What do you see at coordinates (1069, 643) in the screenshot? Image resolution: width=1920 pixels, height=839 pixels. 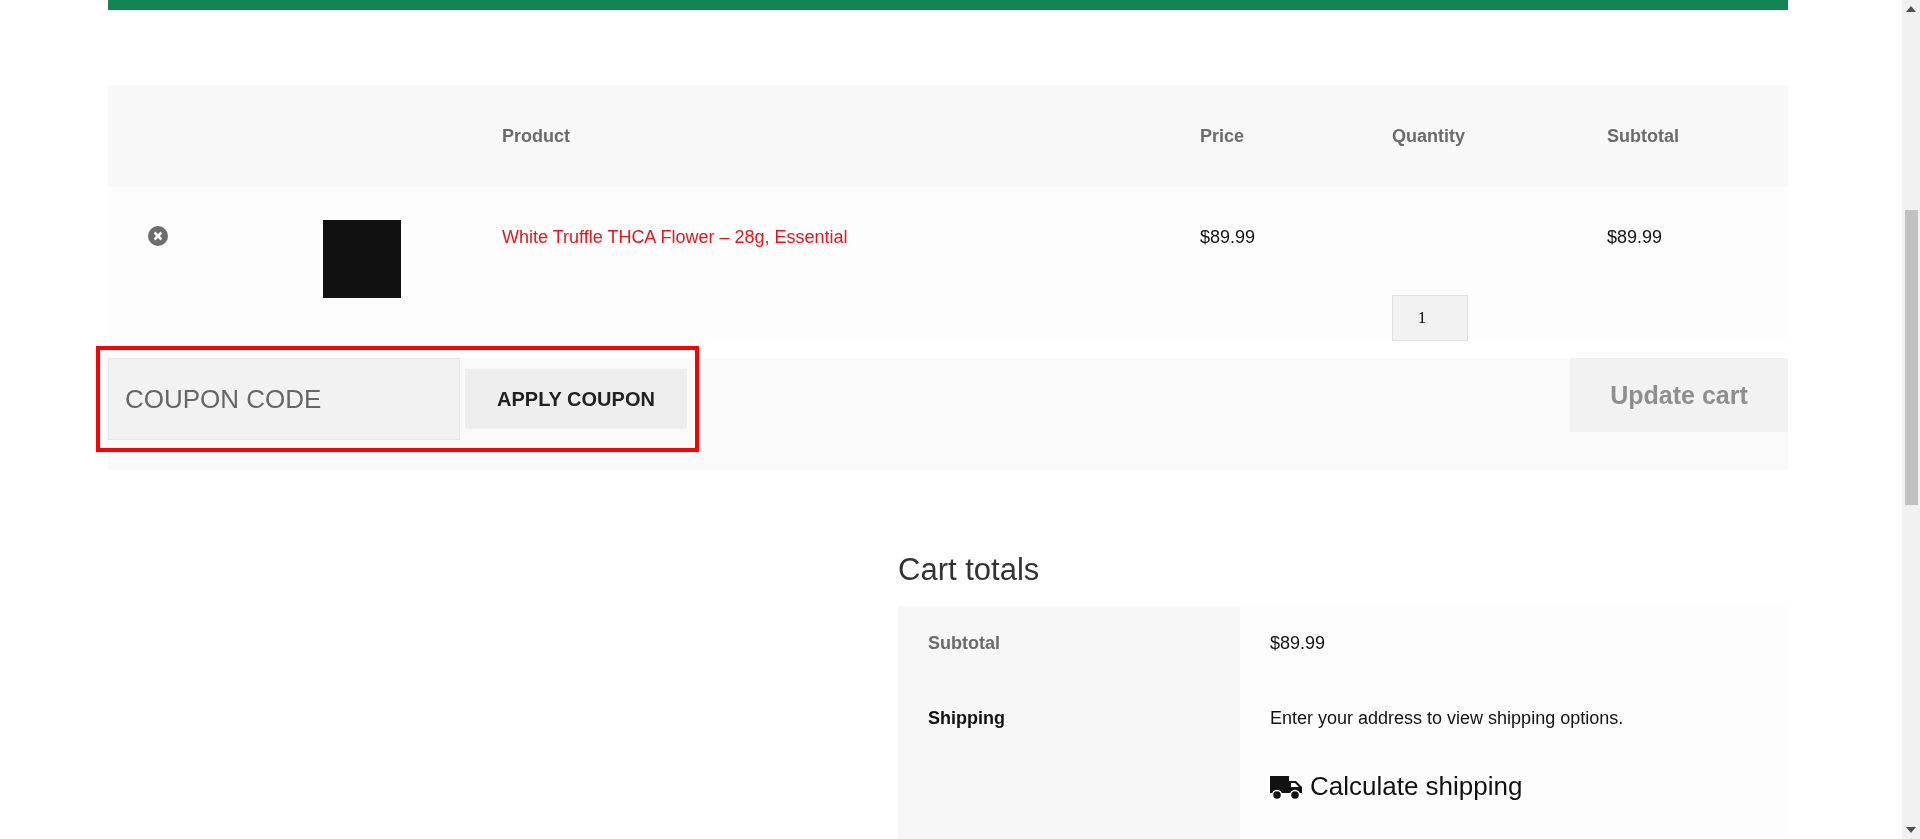 I see `totals-label: Subtotal` at bounding box center [1069, 643].